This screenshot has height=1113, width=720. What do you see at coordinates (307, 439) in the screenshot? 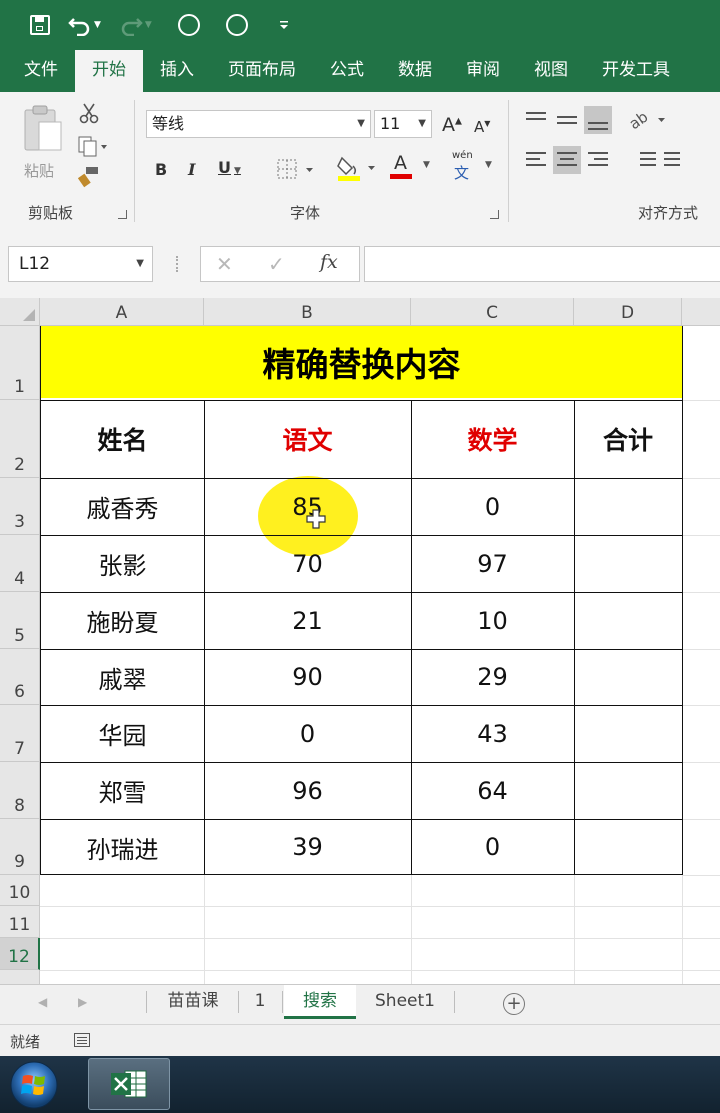
I see `header-cell-chinese: 语文` at bounding box center [307, 439].